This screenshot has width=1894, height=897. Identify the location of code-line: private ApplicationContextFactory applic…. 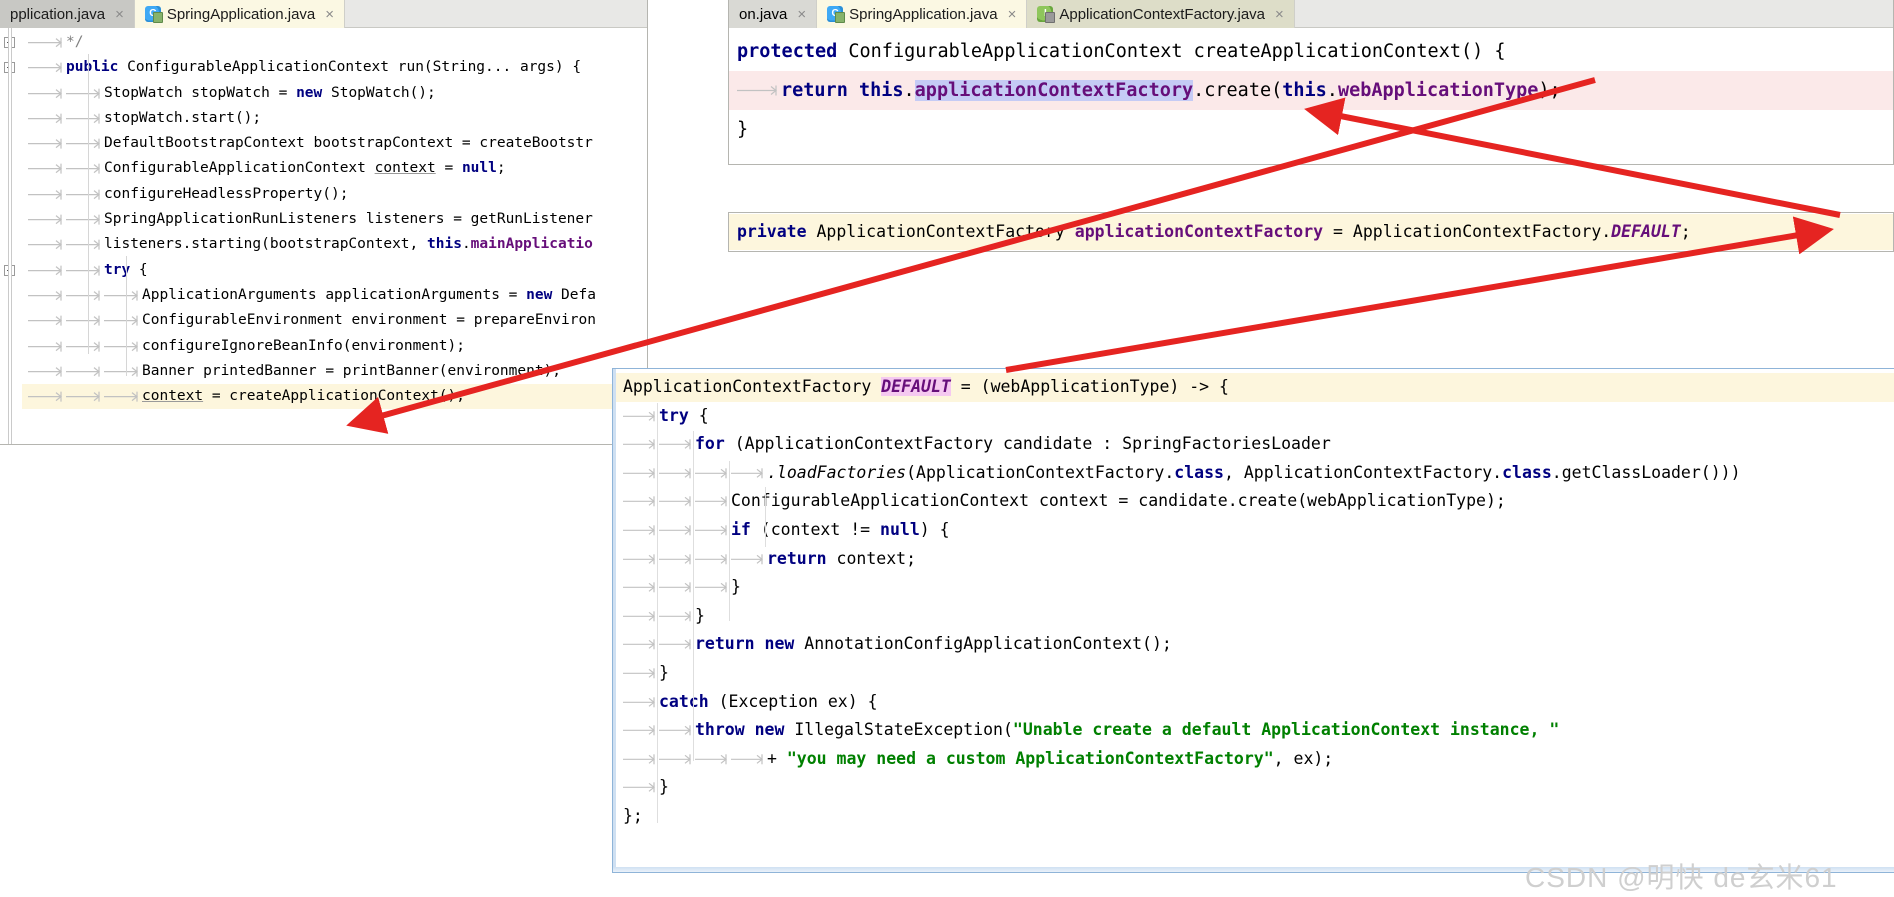
(1311, 232).